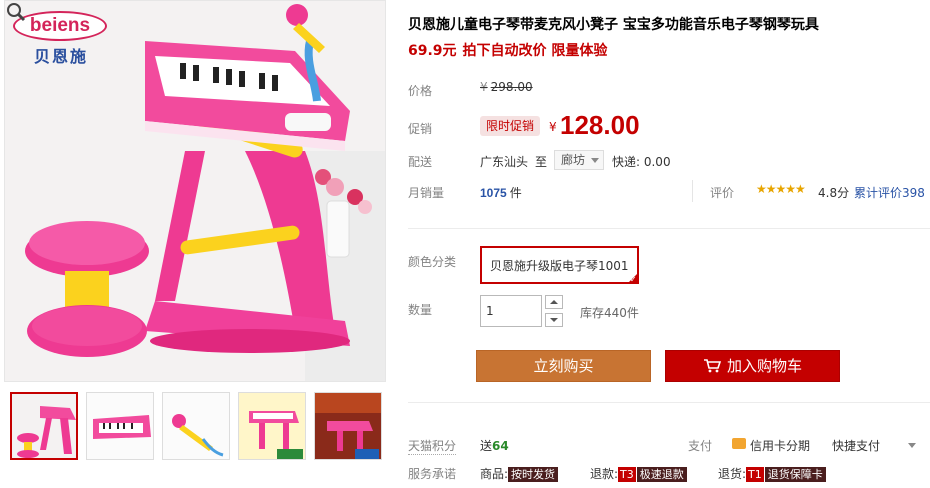 The width and height of the screenshot is (930, 488). I want to click on original-price-value: 298.00, so click(511, 87).